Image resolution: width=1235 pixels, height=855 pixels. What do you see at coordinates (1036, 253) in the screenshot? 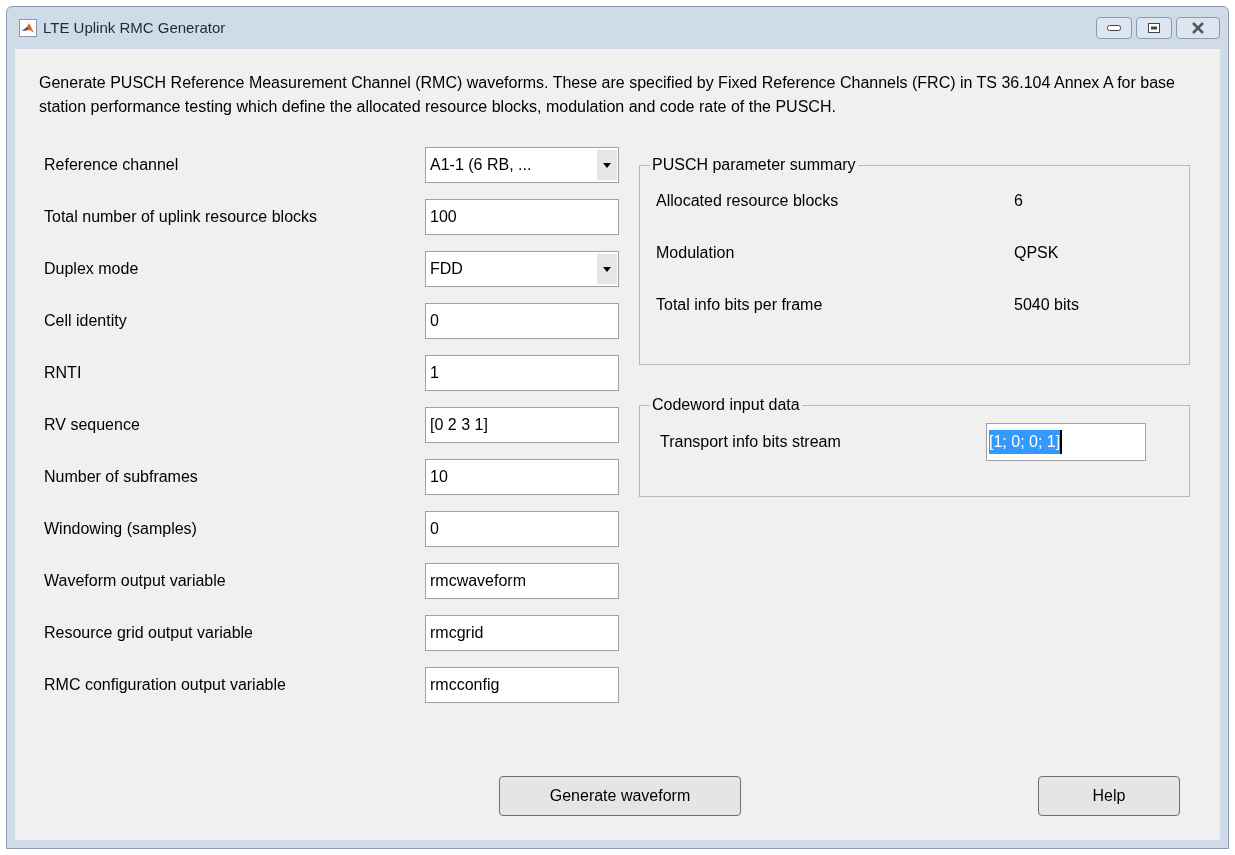
I see `summary-value: QPSK` at bounding box center [1036, 253].